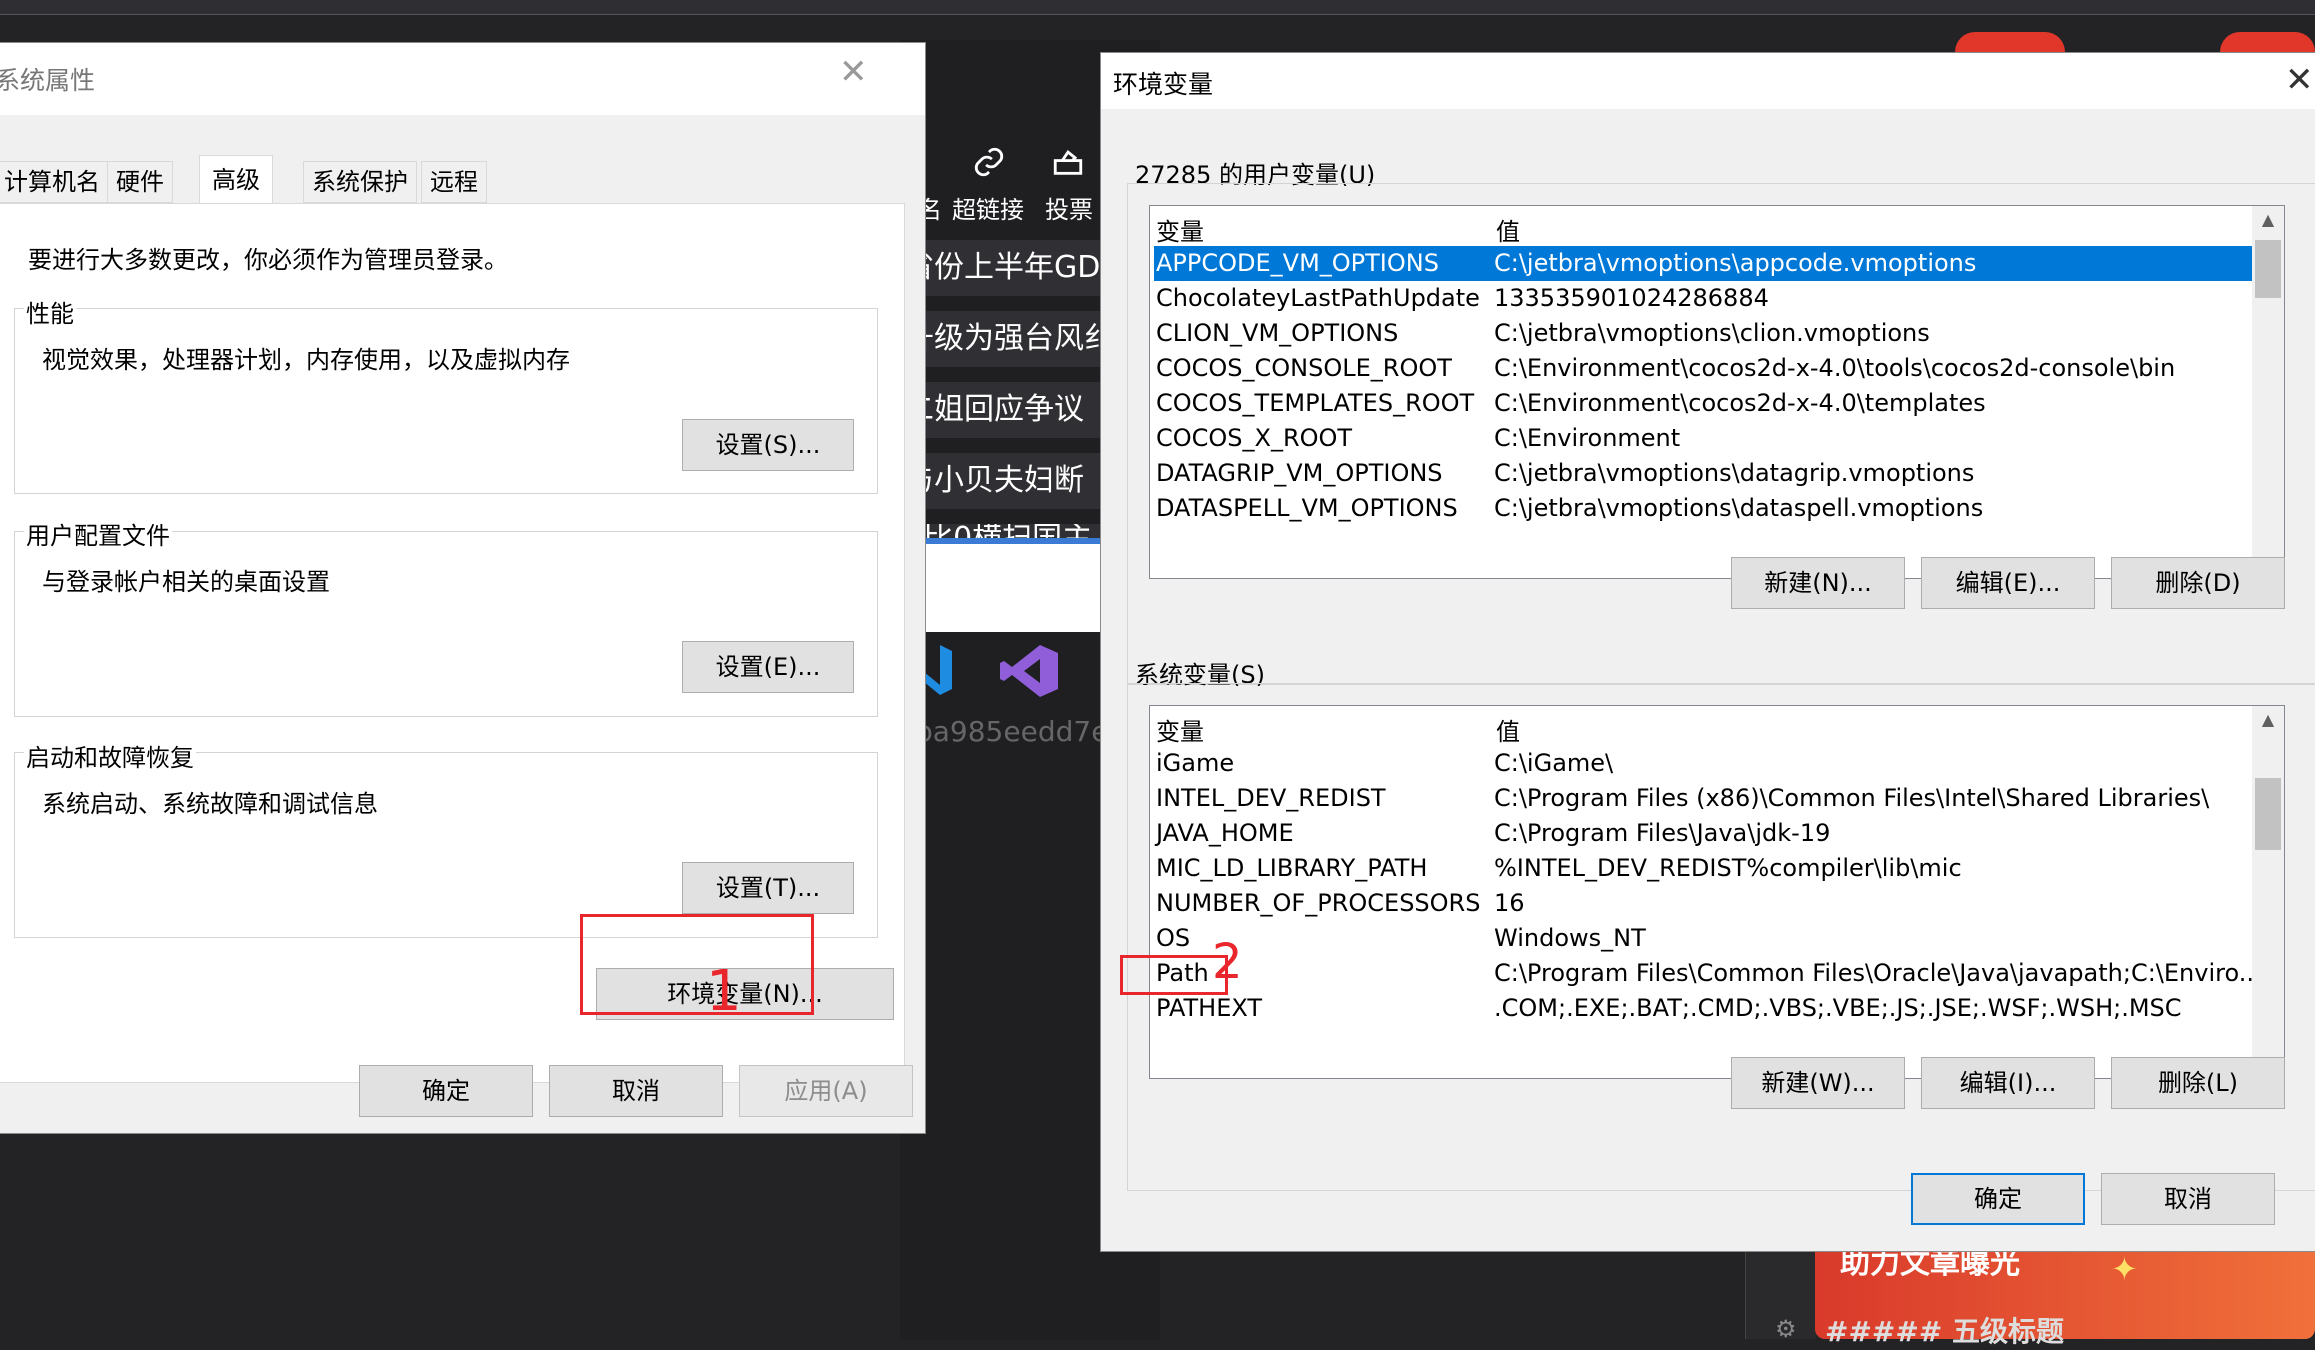  What do you see at coordinates (1157, 7) in the screenshot?
I see `background-top-bar` at bounding box center [1157, 7].